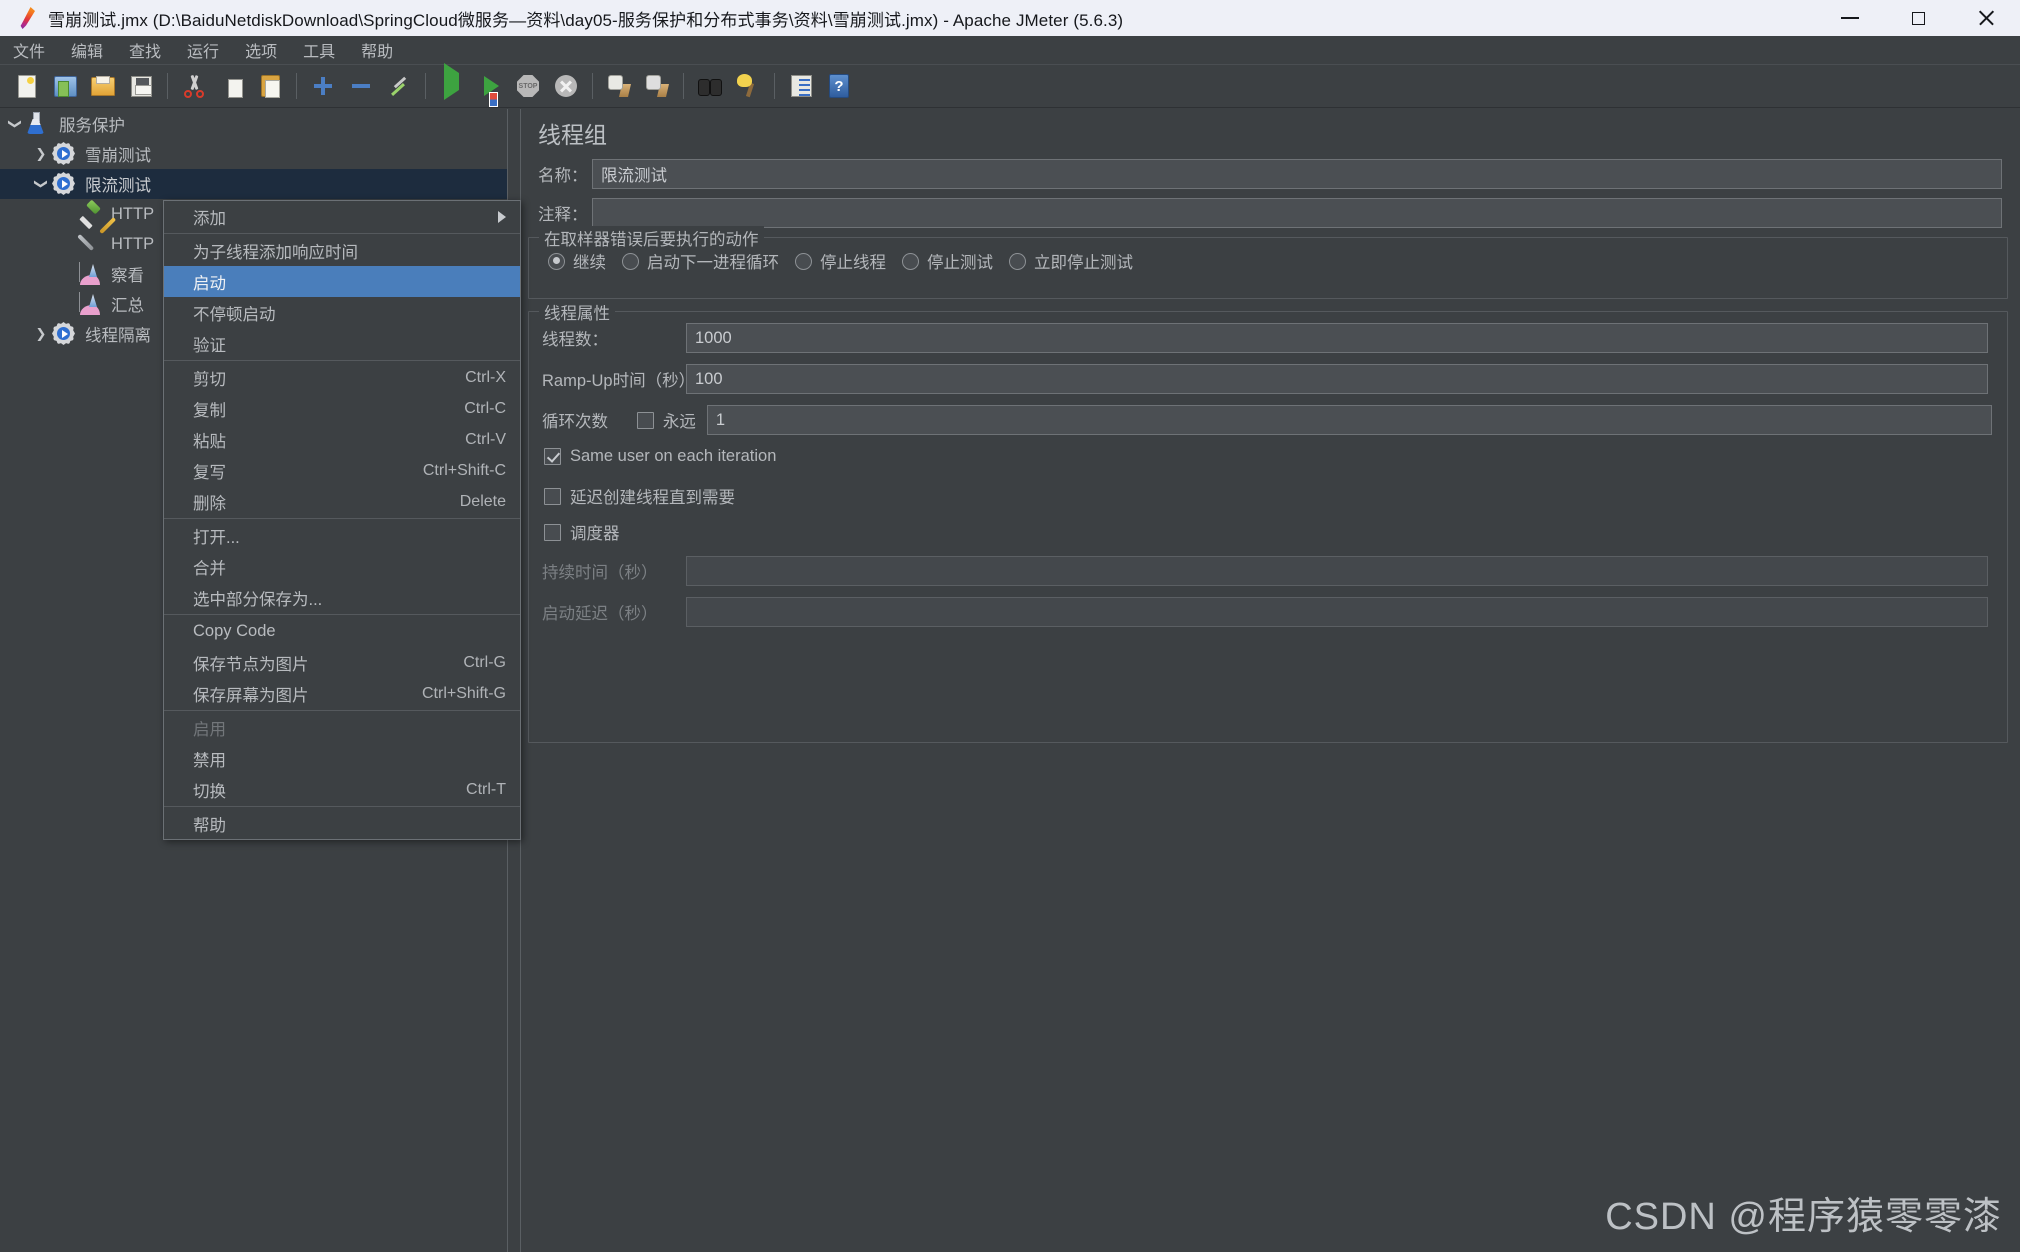 The width and height of the screenshot is (2020, 1252). Describe the element at coordinates (342, 470) in the screenshot. I see `ctx-duplicate: 复写 Ctrl+Shift-C` at that location.